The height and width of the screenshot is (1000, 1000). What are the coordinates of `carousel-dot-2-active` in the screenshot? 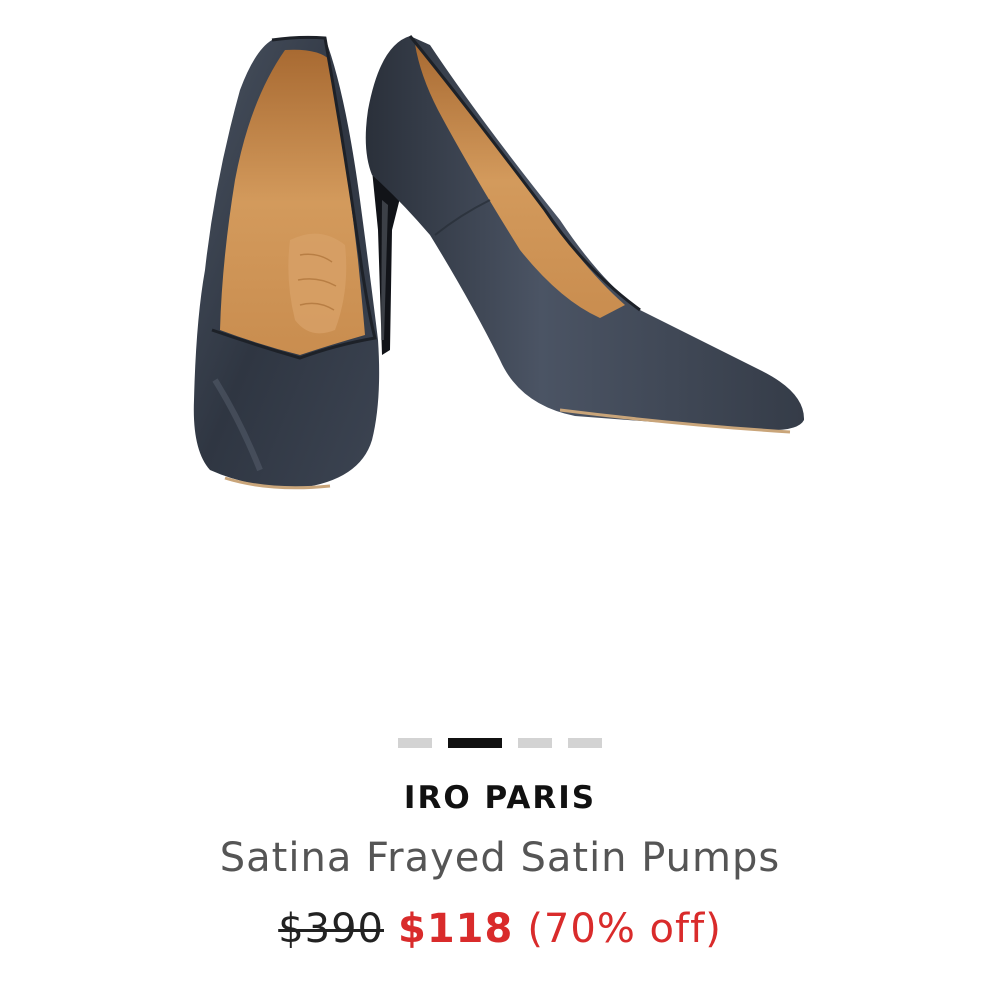 It's located at (475, 743).